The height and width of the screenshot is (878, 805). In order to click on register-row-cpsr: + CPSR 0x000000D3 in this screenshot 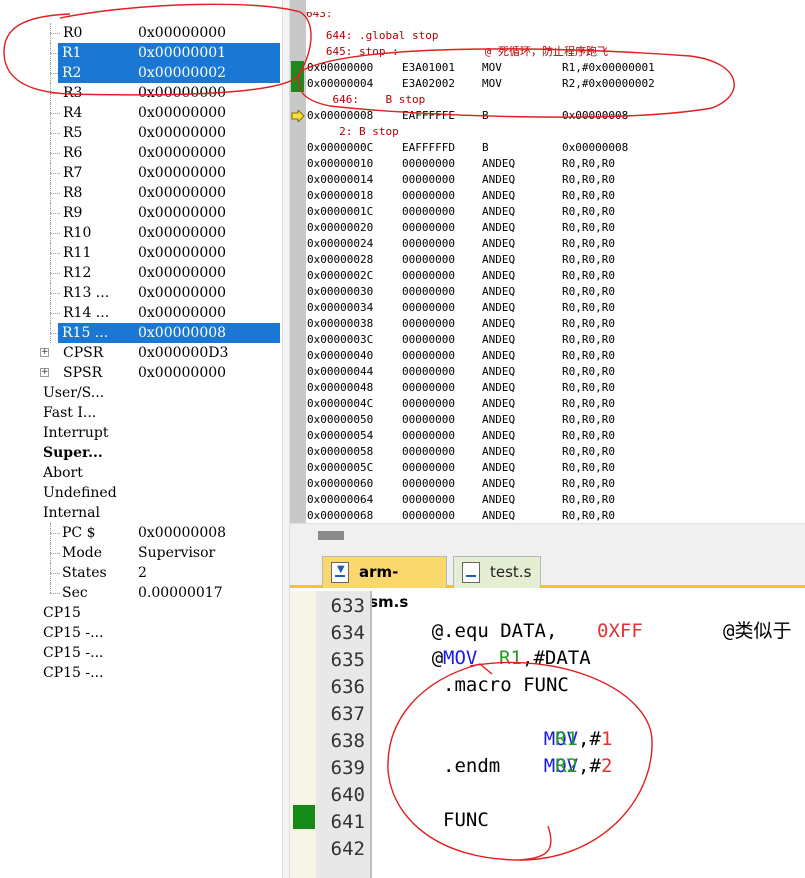, I will do `click(141, 353)`.